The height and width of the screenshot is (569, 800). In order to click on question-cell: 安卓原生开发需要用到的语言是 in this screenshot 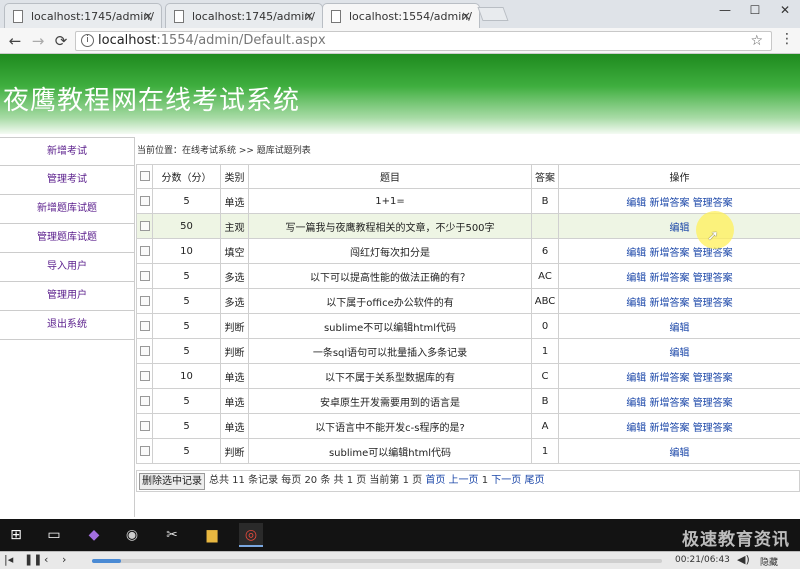, I will do `click(390, 401)`.